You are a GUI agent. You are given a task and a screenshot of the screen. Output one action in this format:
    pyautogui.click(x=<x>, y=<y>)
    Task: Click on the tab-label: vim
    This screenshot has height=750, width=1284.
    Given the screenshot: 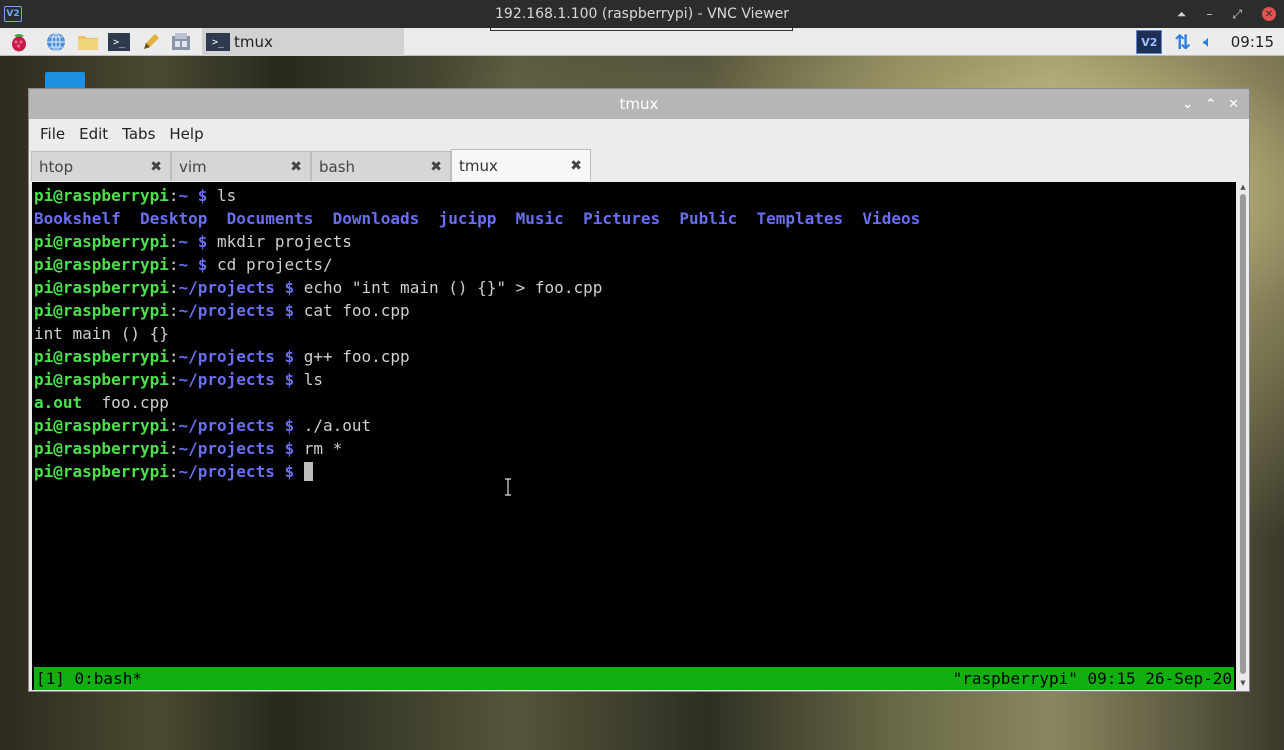 What is the action you would take?
    pyautogui.click(x=193, y=166)
    